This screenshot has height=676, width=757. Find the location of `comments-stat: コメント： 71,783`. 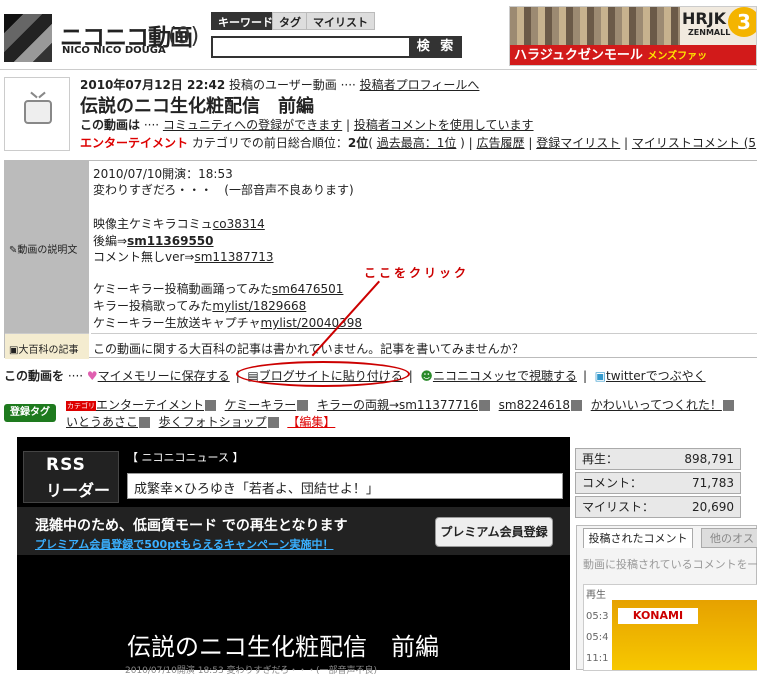

comments-stat: コメント： 71,783 is located at coordinates (658, 483).